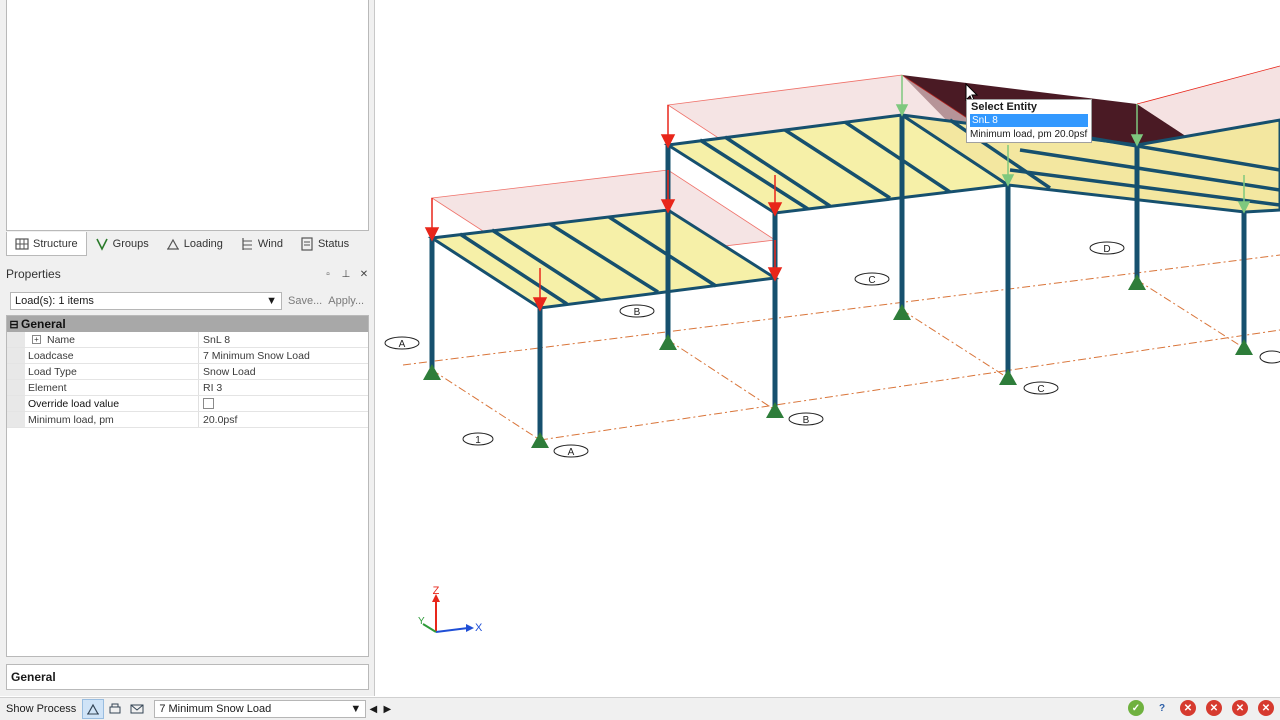  Describe the element at coordinates (346, 274) in the screenshot. I see `pin-icon: ⊥` at that location.